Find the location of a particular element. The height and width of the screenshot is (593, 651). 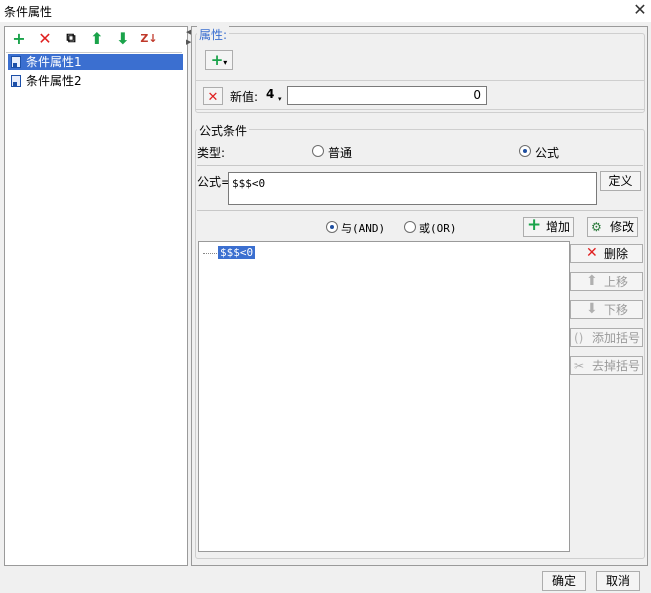

formula-label: 公式= is located at coordinates (214, 182).